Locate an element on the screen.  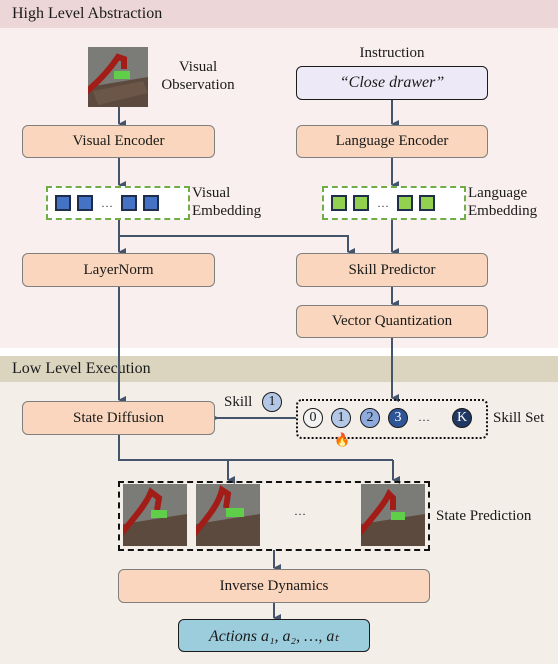
state-prediction-label: State Prediction is located at coordinates (484, 516).